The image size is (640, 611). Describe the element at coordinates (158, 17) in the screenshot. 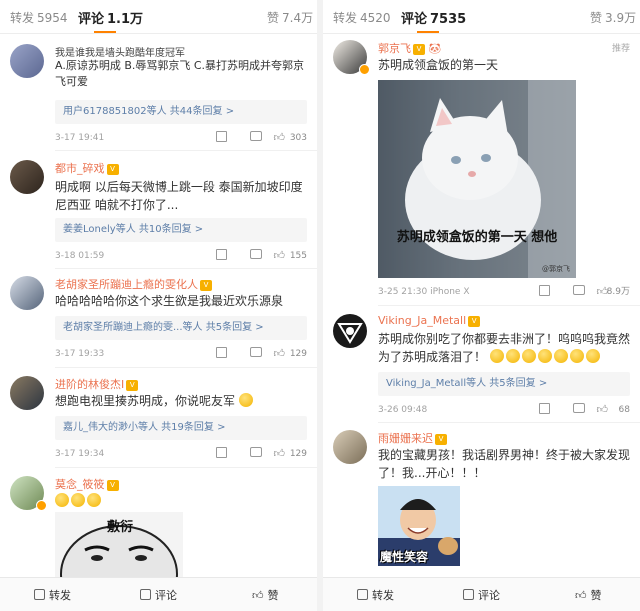

I see `left-tab-bar: 转发 5954 评论 1.1万 赞 7.4万` at that location.